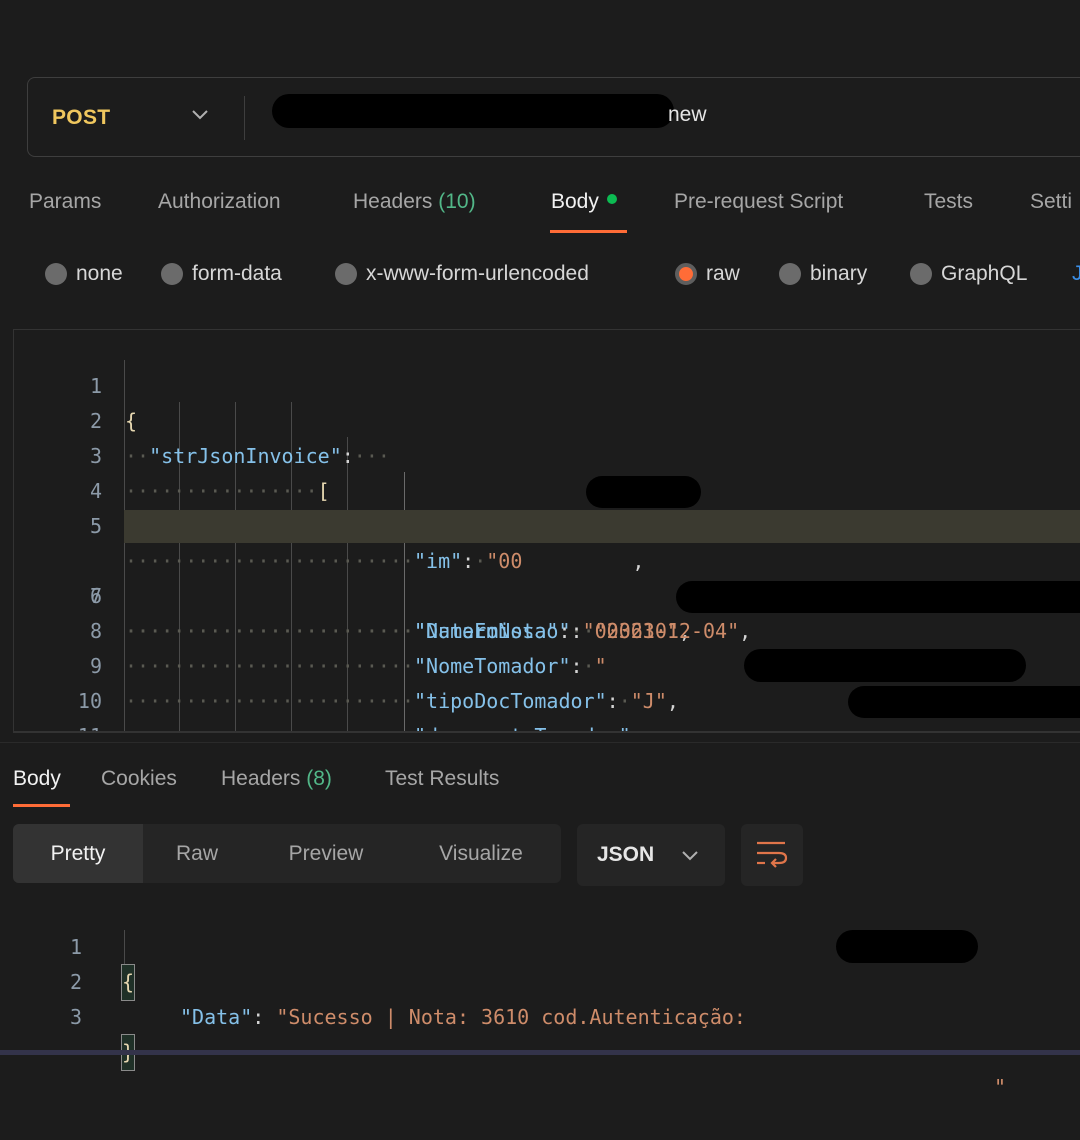 This screenshot has height=1140, width=1080. I want to click on language-label: JSON, so click(626, 854).